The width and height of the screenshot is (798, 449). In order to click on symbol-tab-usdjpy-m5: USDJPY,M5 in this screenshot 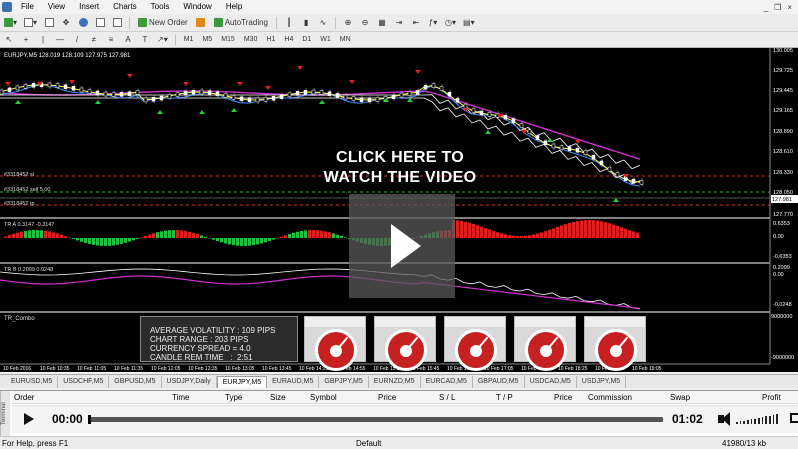, I will do `click(602, 382)`.